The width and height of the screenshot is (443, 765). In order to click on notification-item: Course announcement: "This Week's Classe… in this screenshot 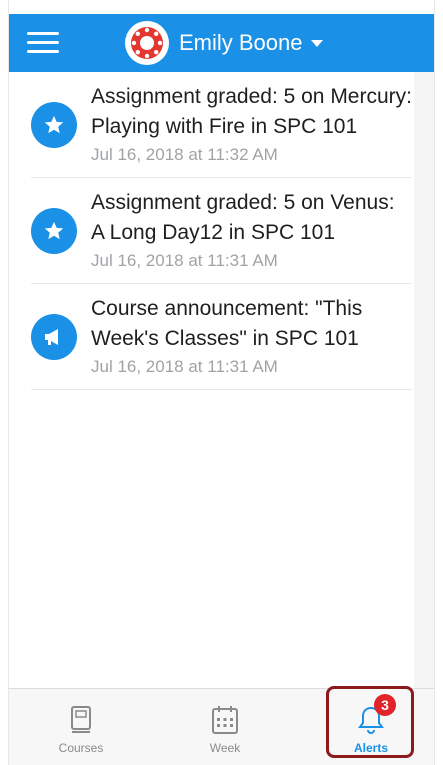, I will do `click(221, 337)`.